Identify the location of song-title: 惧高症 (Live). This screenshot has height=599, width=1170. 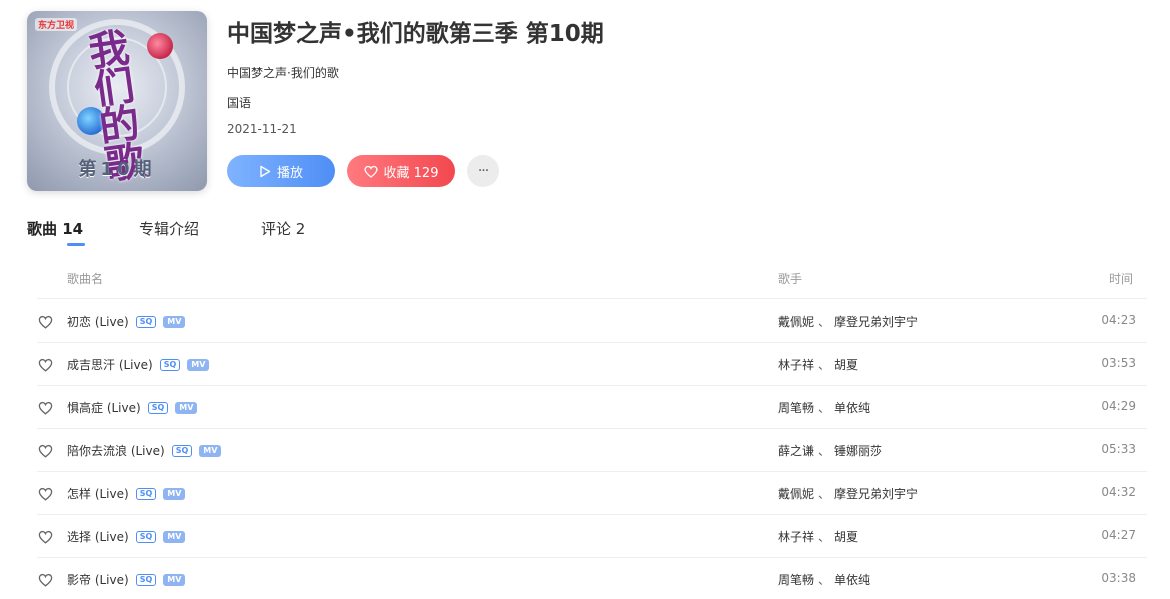
(104, 407).